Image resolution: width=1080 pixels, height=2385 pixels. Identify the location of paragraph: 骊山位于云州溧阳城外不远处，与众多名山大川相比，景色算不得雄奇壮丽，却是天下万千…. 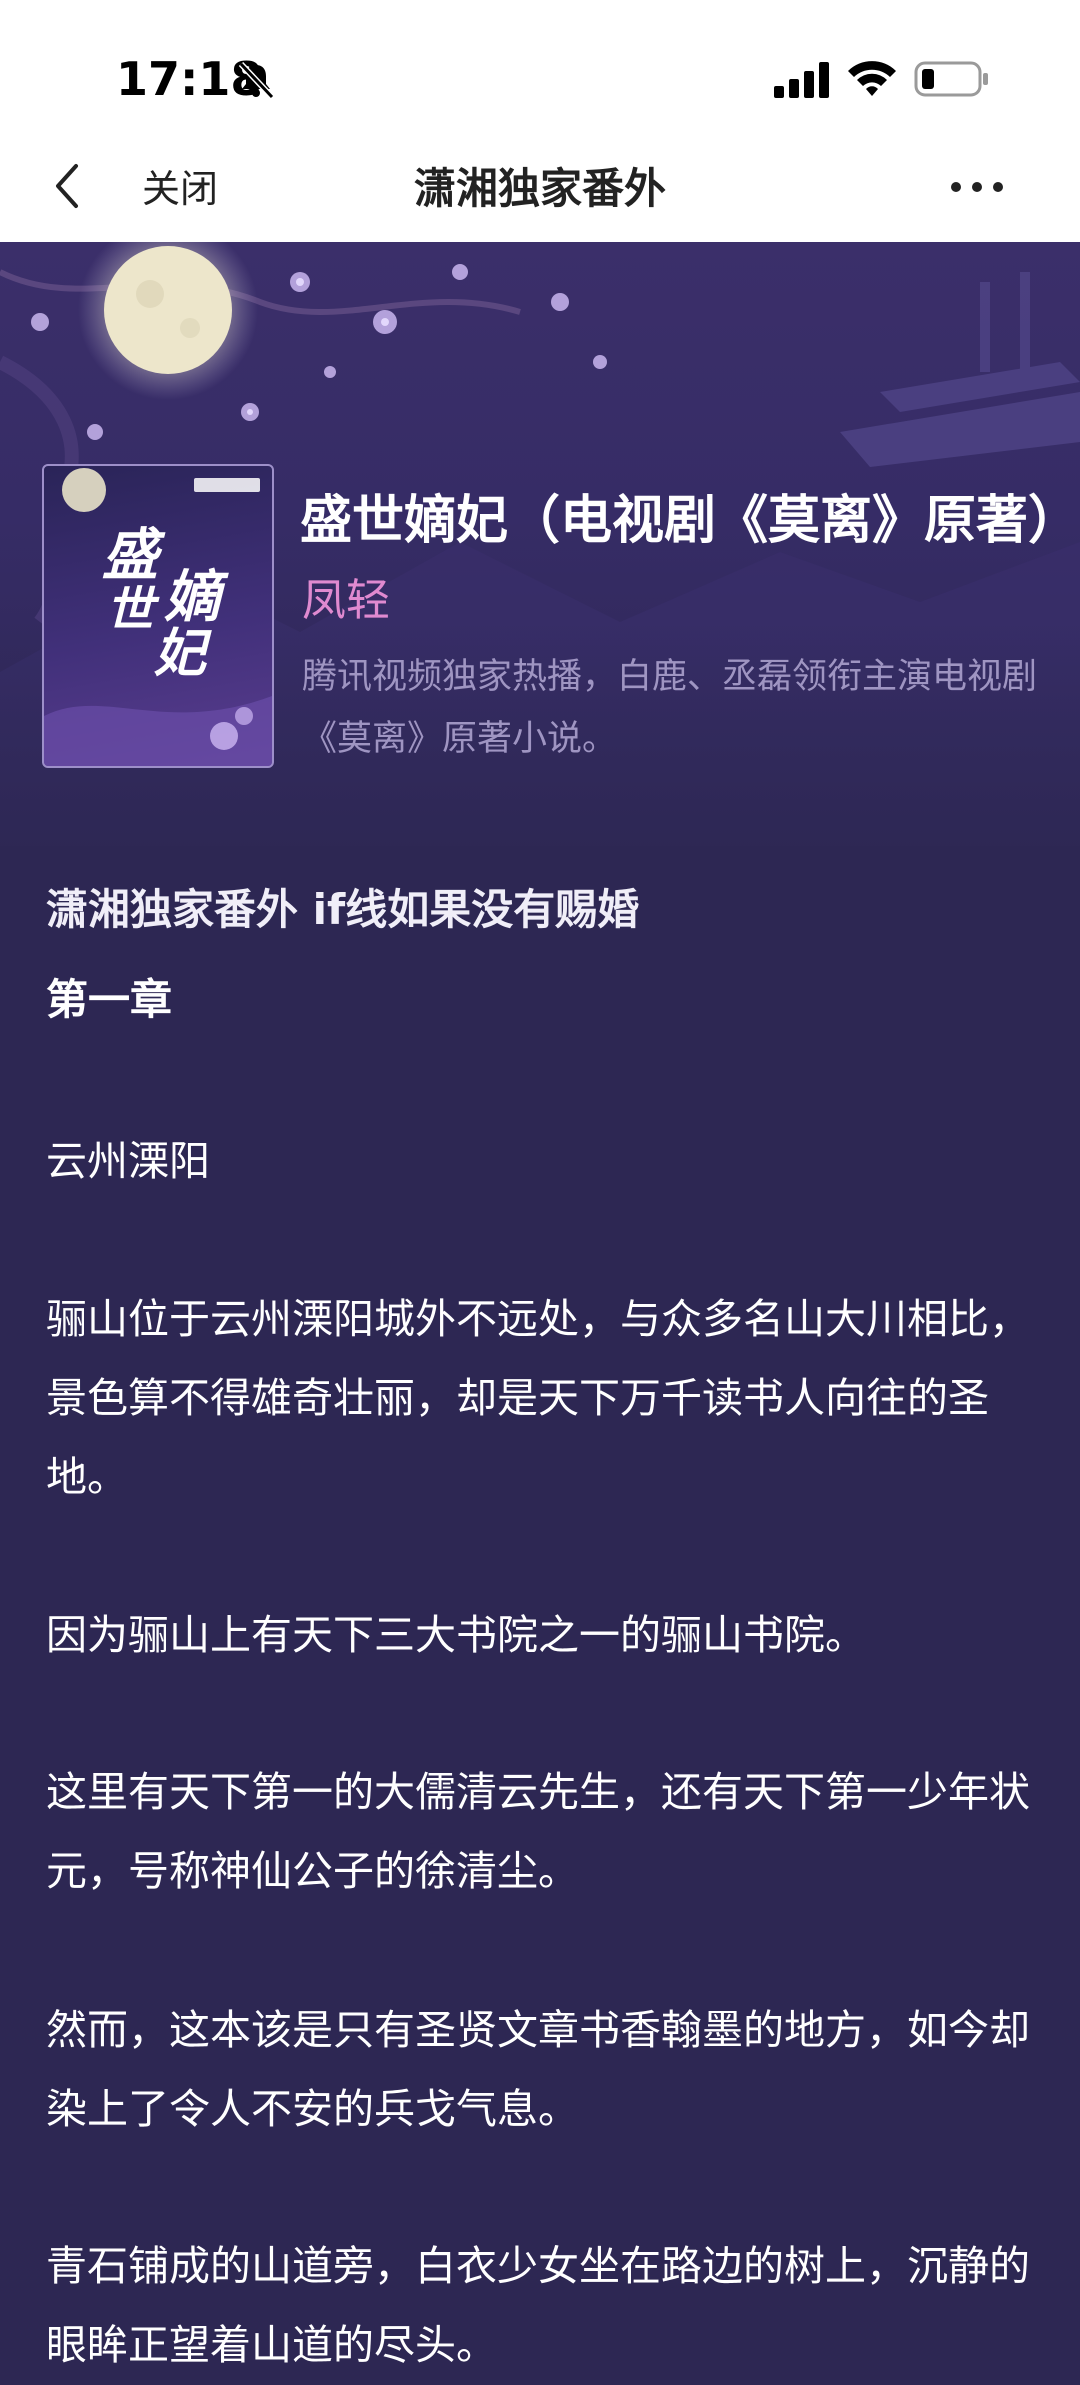
(538, 1398).